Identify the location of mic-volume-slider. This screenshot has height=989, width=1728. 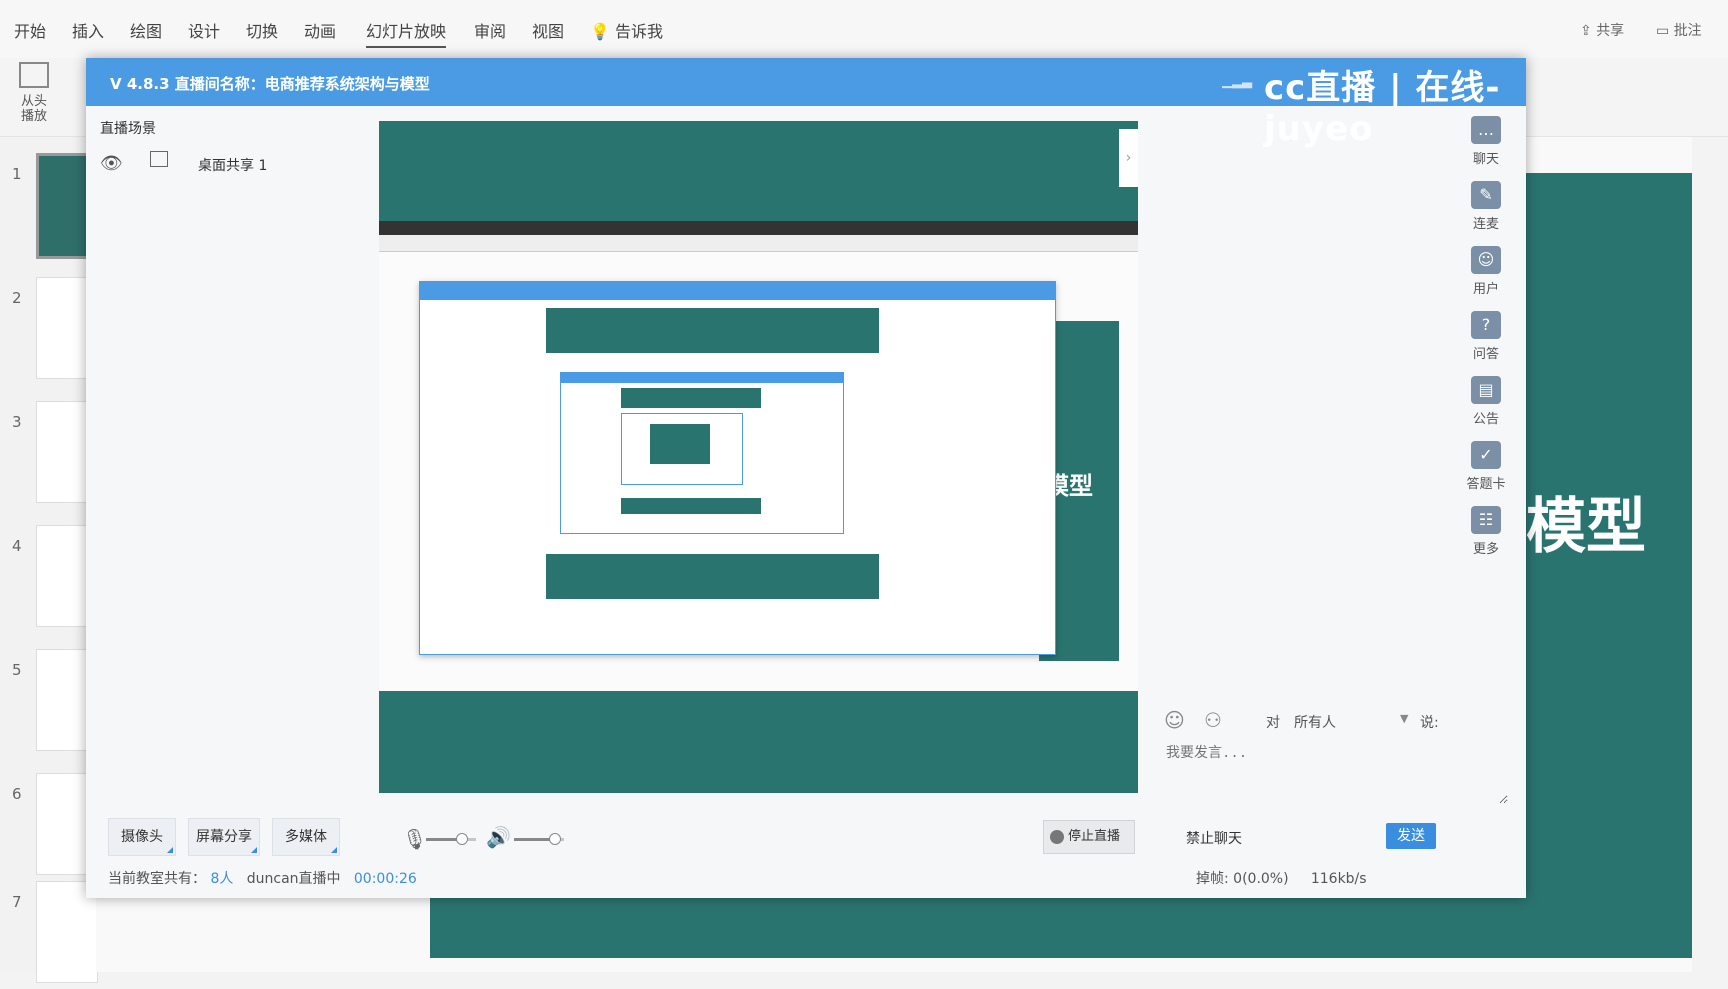
(451, 839).